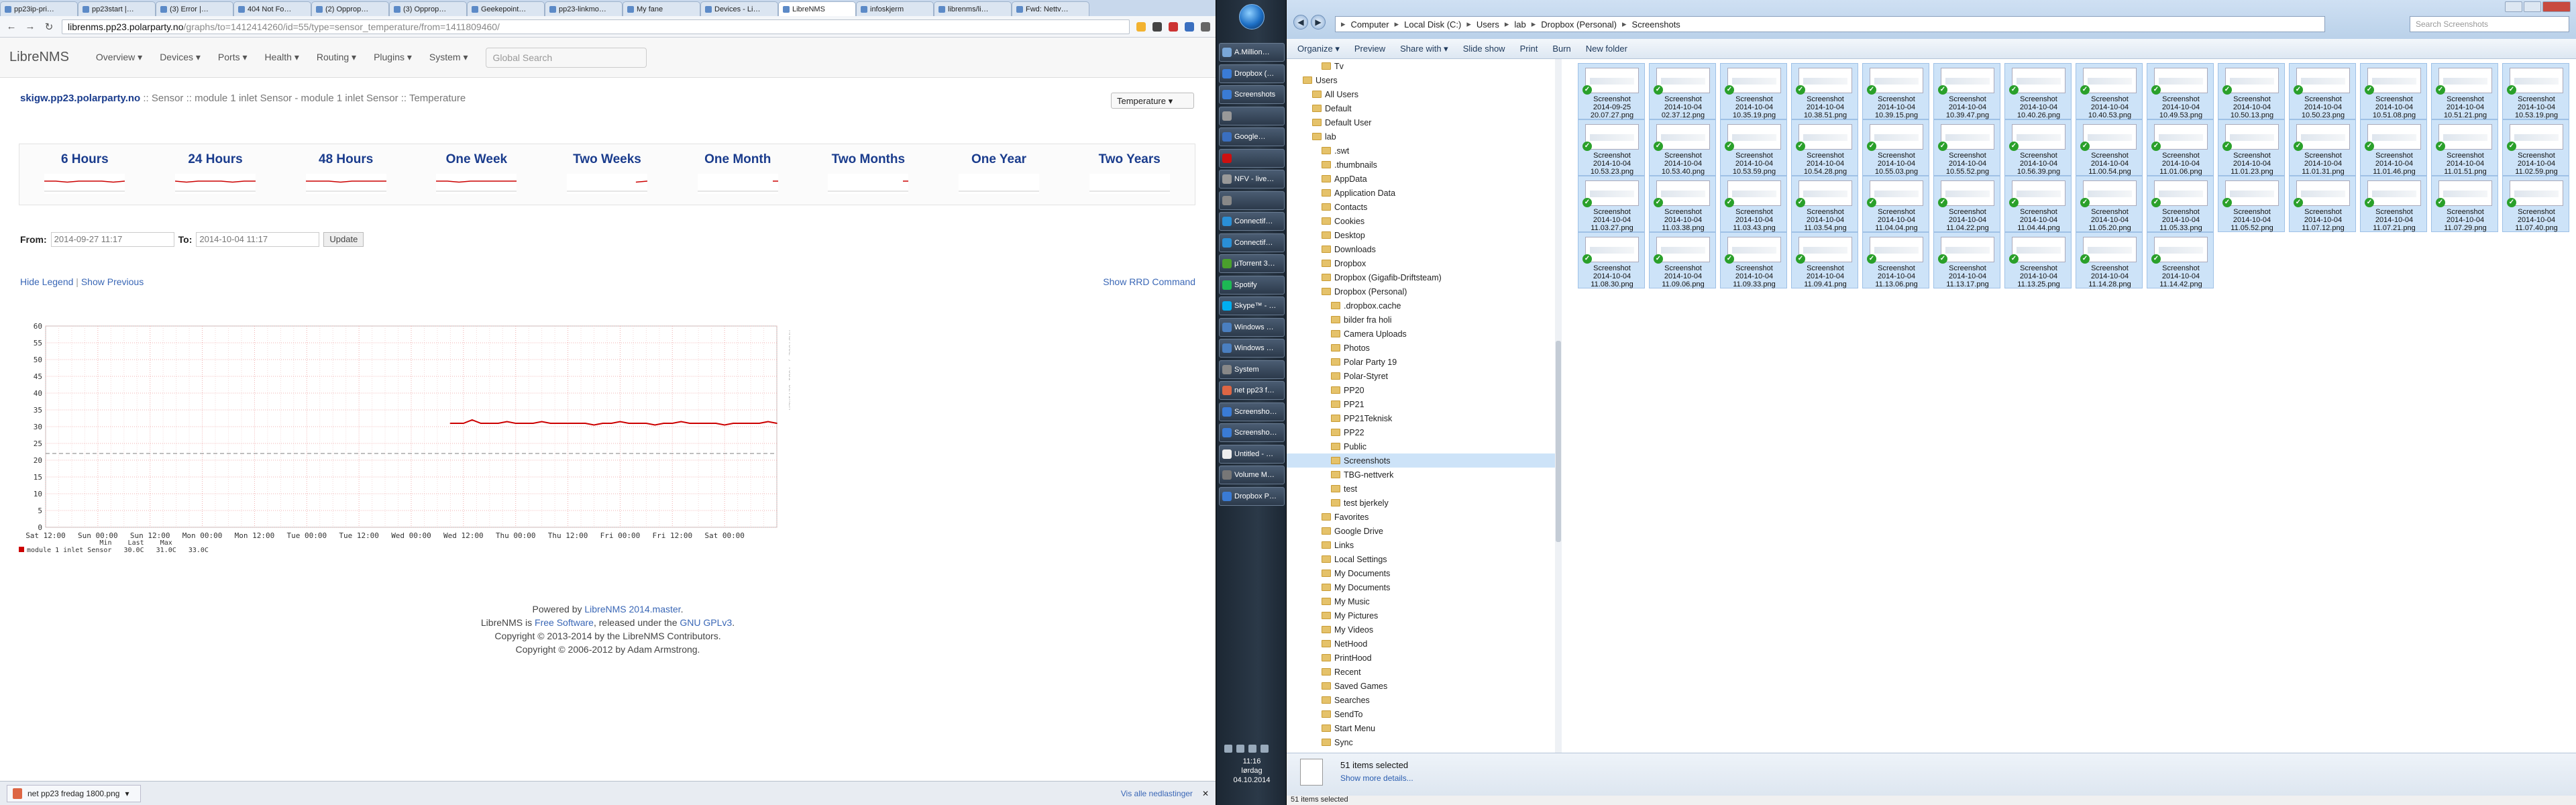 The height and width of the screenshot is (805, 2576). I want to click on menu-routing: Routing ▾, so click(336, 57).